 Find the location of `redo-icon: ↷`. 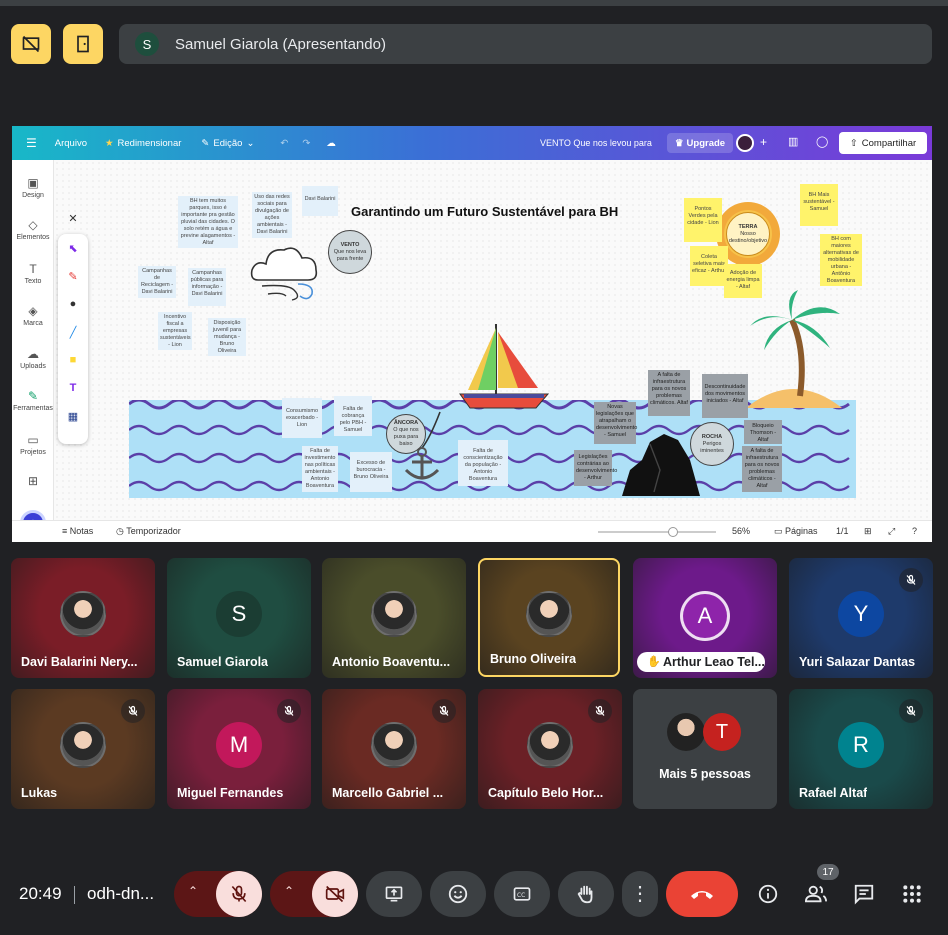

redo-icon: ↷ is located at coordinates (306, 143).